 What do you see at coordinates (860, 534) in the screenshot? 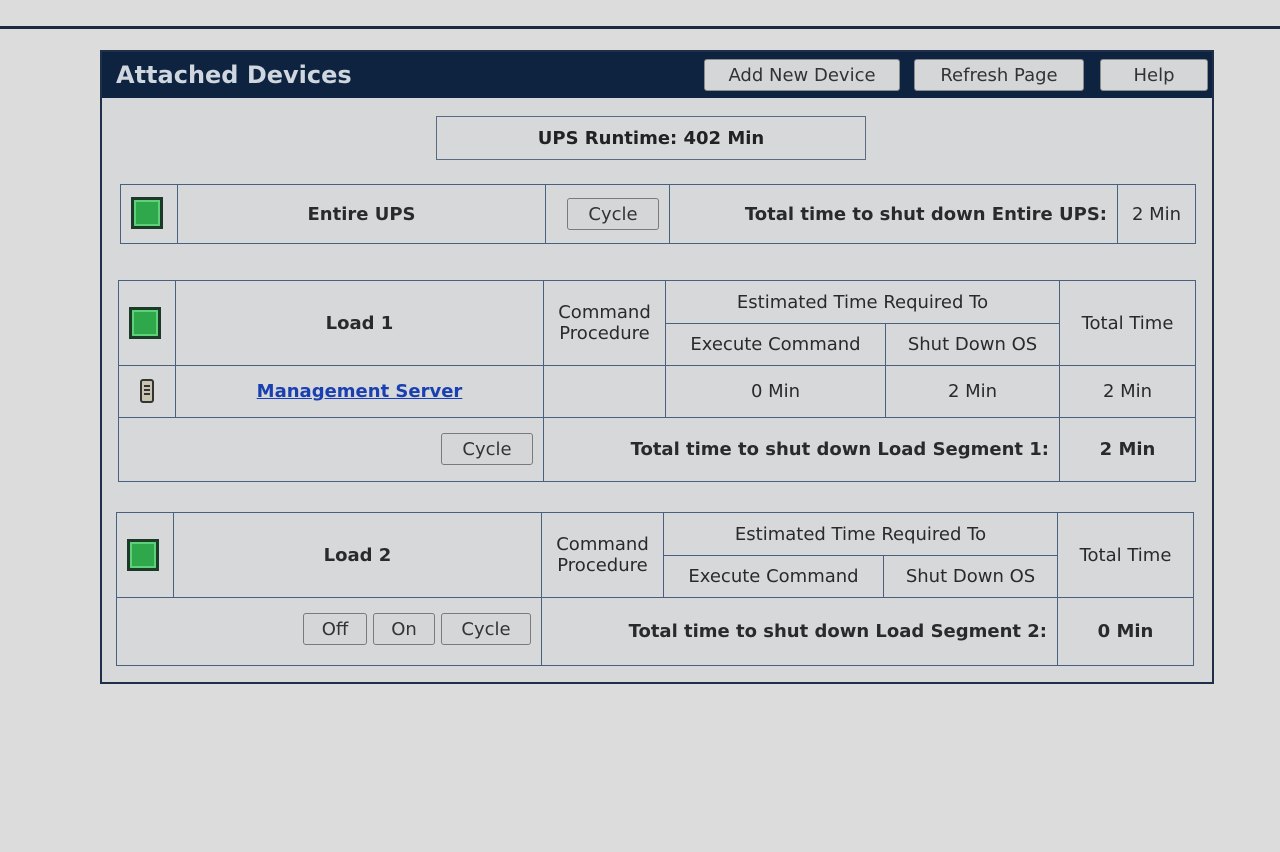
I see `load2-estimated-header: Estimated Time Required To` at bounding box center [860, 534].